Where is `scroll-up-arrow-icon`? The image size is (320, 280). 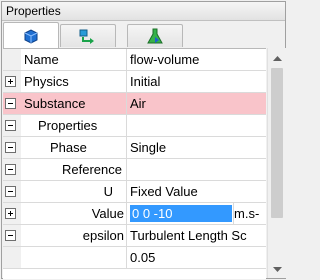 scroll-up-arrow-icon is located at coordinates (277, 58).